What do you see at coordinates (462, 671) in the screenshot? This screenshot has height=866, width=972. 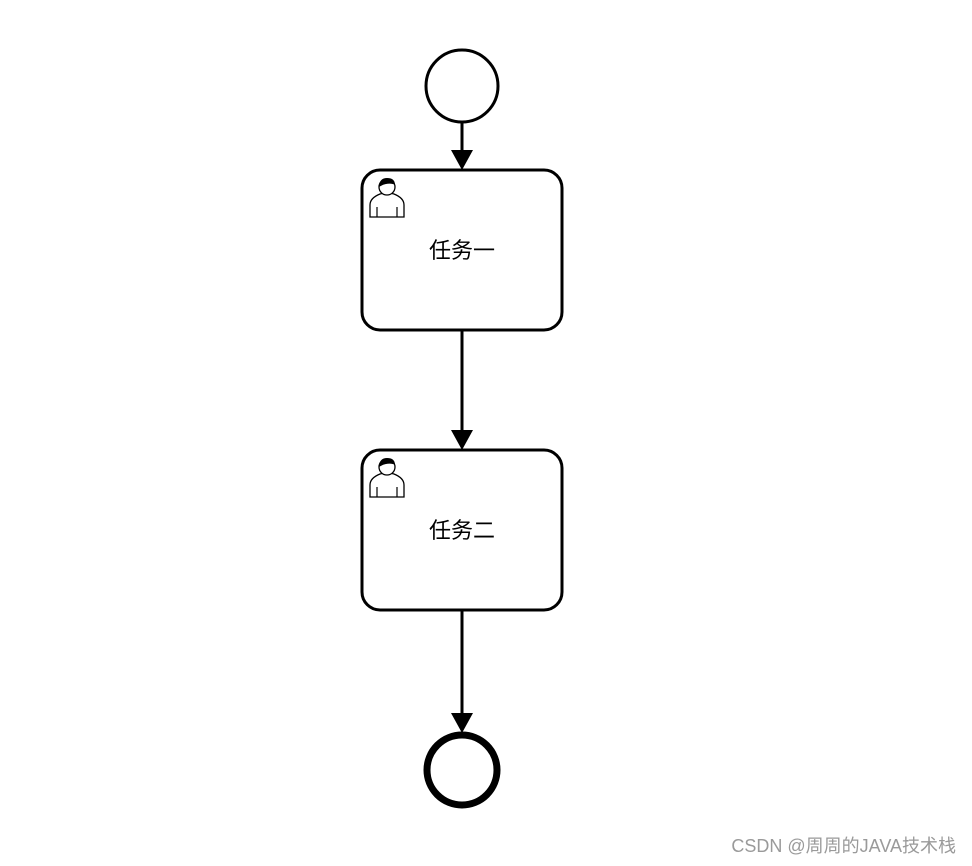 I see `sequence-flow-task2-to-end` at bounding box center [462, 671].